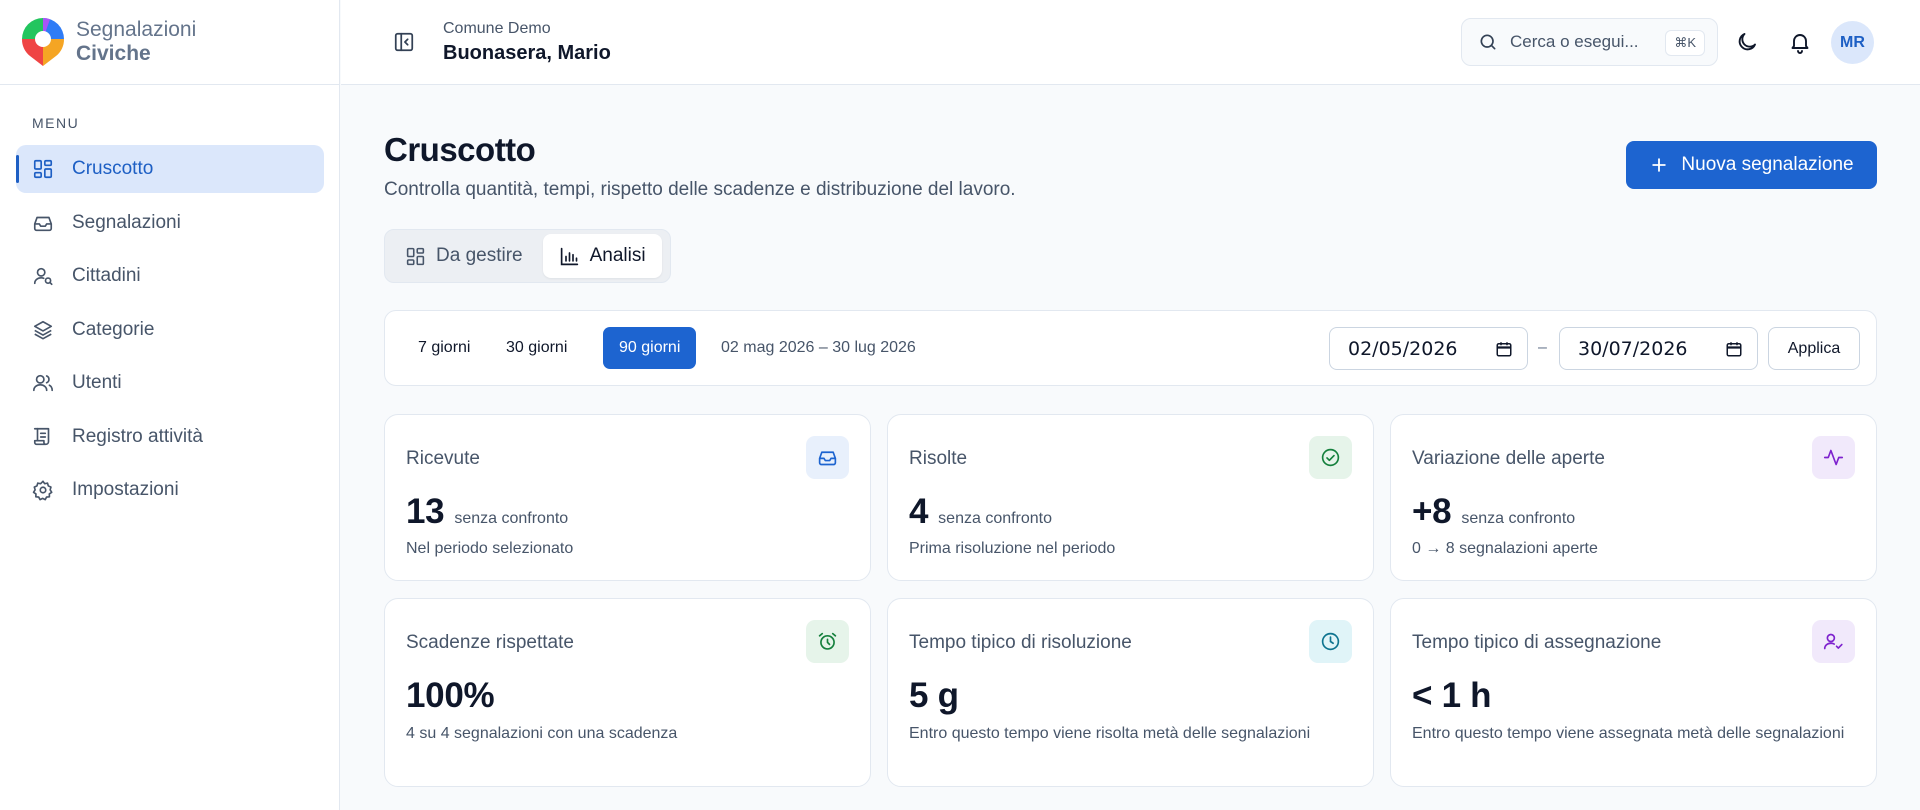 The width and height of the screenshot is (1920, 810). Describe the element at coordinates (170, 169) in the screenshot. I see `sidebar-item-cruscotto: Cruscotto` at that location.